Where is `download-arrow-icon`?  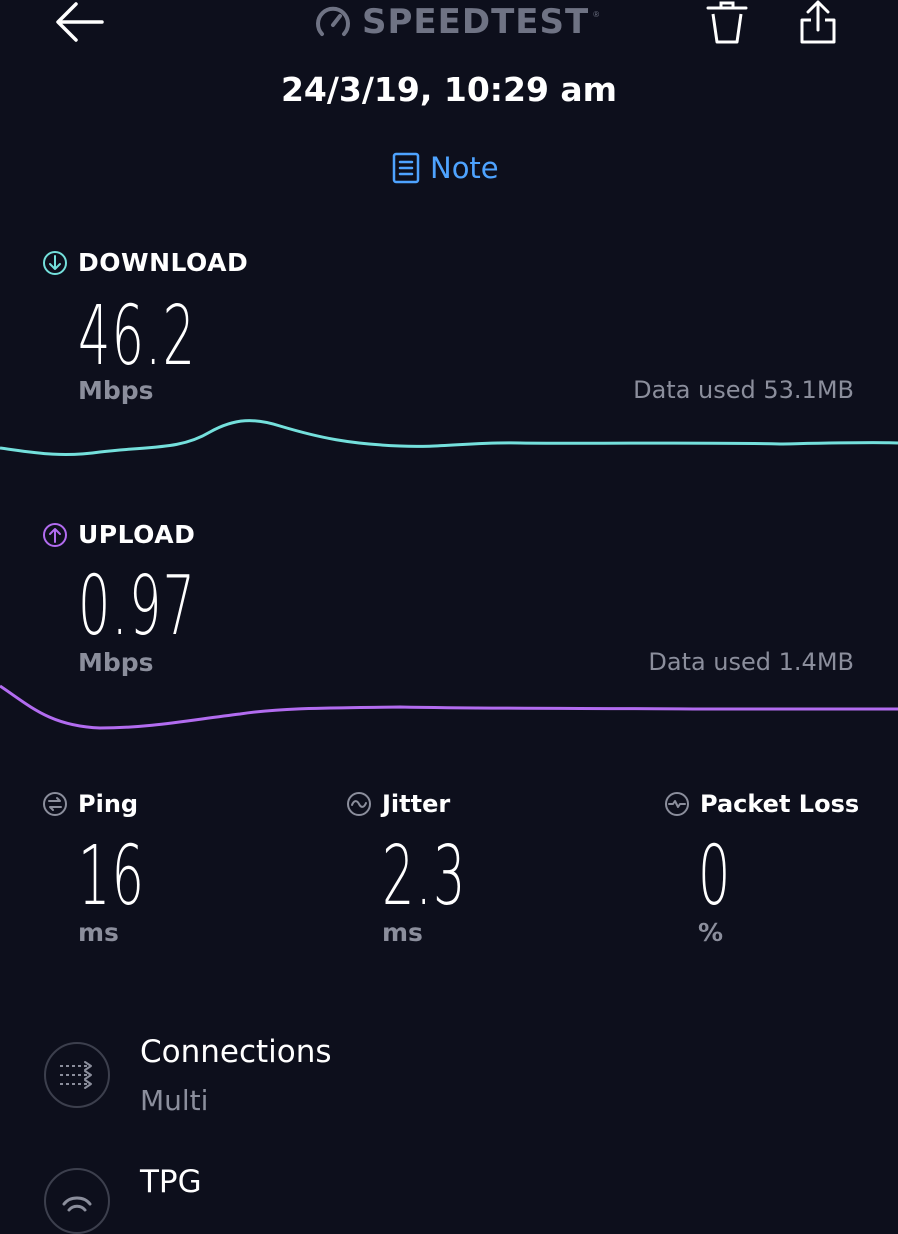 download-arrow-icon is located at coordinates (55, 262).